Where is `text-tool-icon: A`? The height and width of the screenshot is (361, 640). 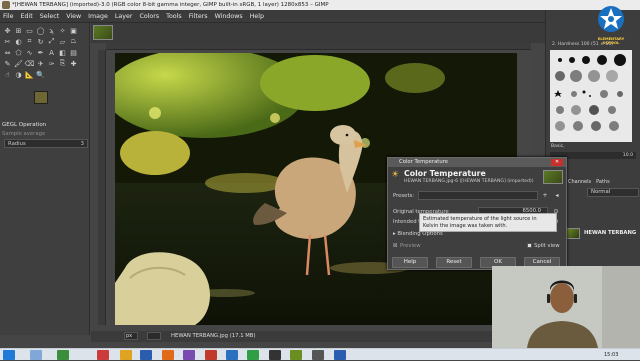
text-tool-icon: A is located at coordinates (51, 52).